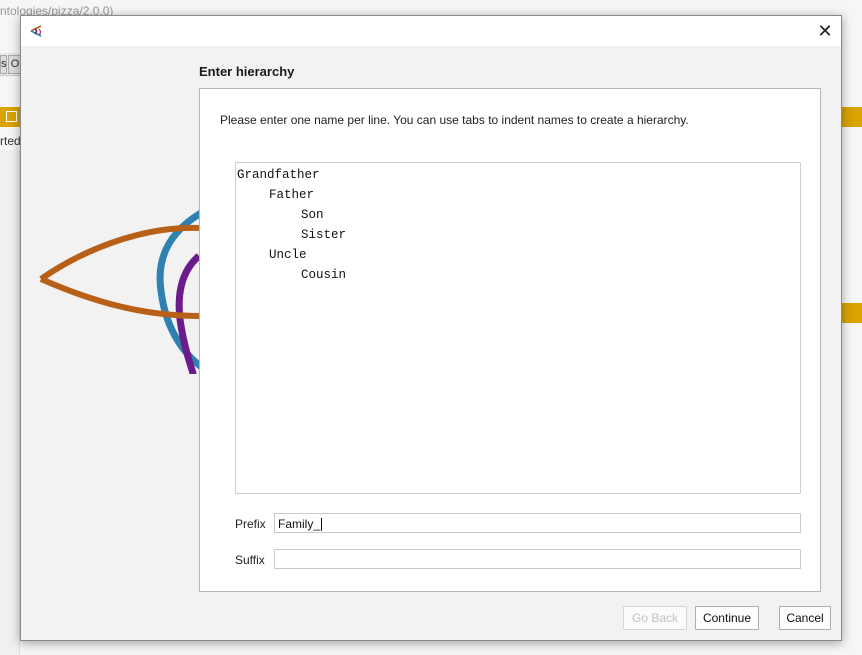  Describe the element at coordinates (322, 525) in the screenshot. I see `text-caret` at that location.